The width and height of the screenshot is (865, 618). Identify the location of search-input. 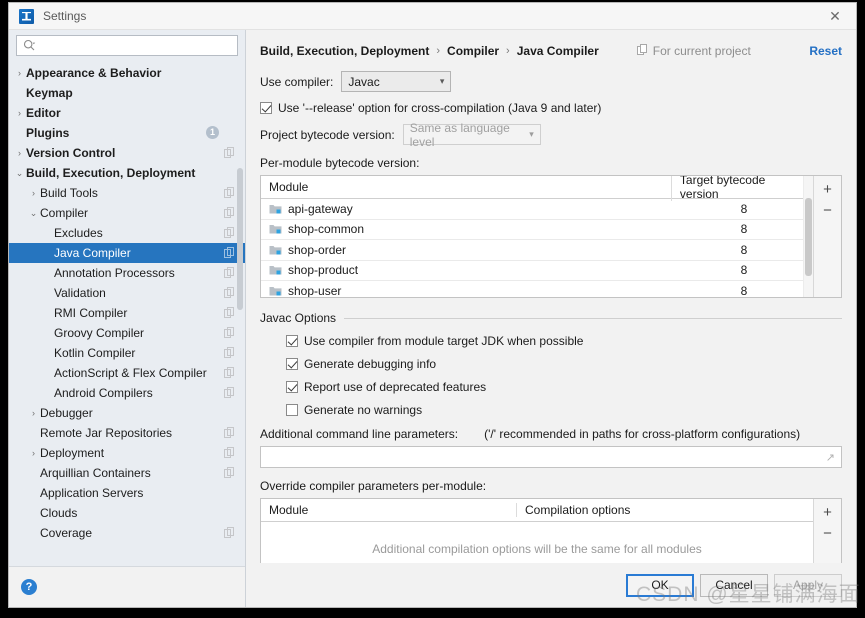
(132, 45).